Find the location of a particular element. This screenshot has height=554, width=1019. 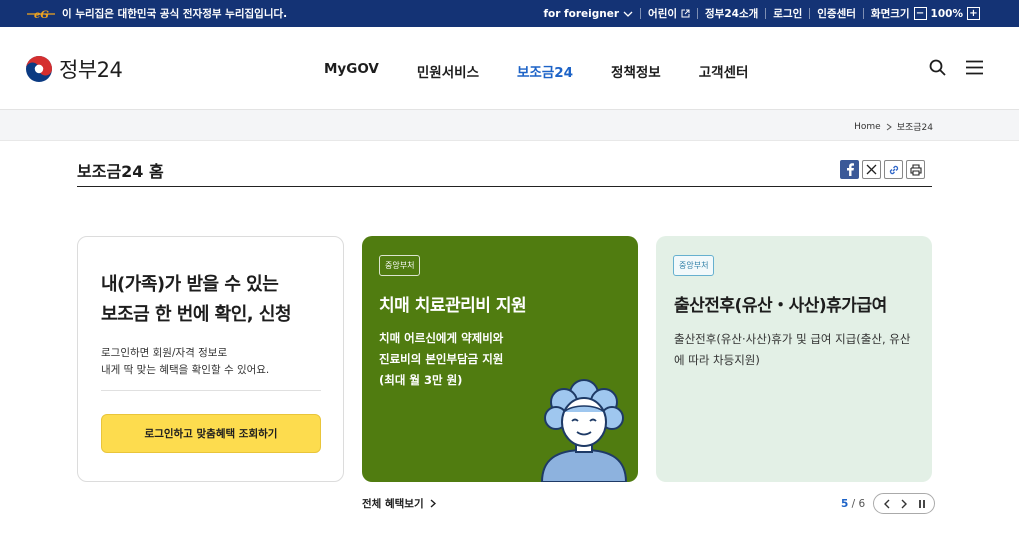

breadcrumb: Home 보조금24 is located at coordinates (893, 127).